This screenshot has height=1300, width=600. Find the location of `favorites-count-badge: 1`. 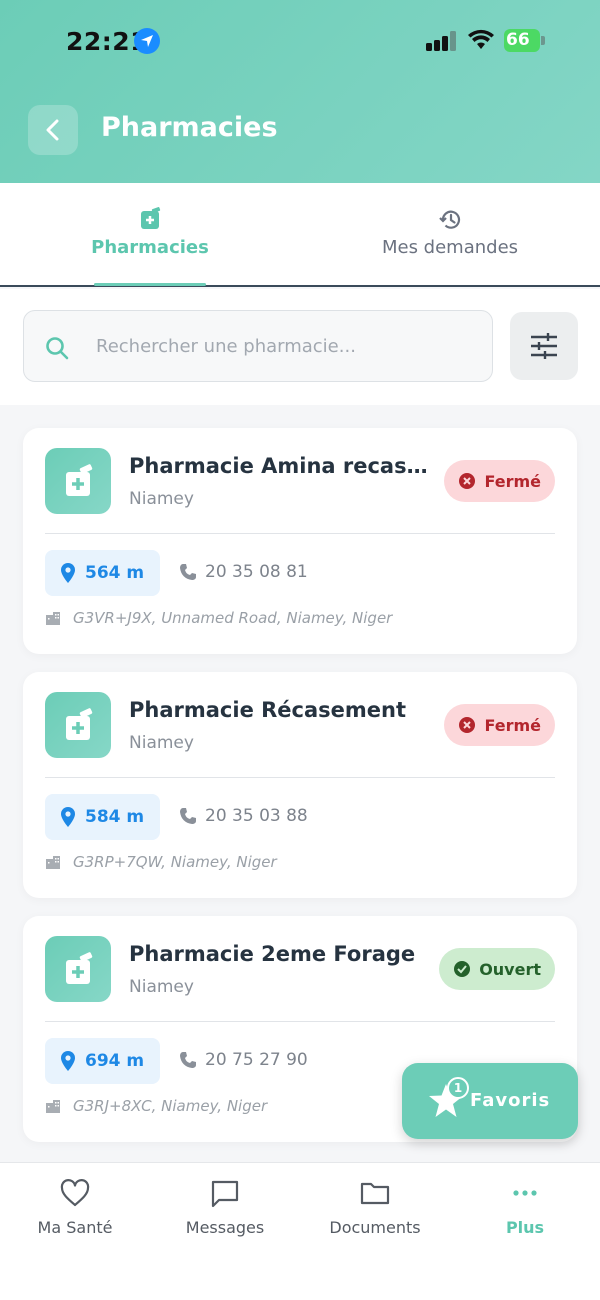

favorites-count-badge: 1 is located at coordinates (458, 1088).